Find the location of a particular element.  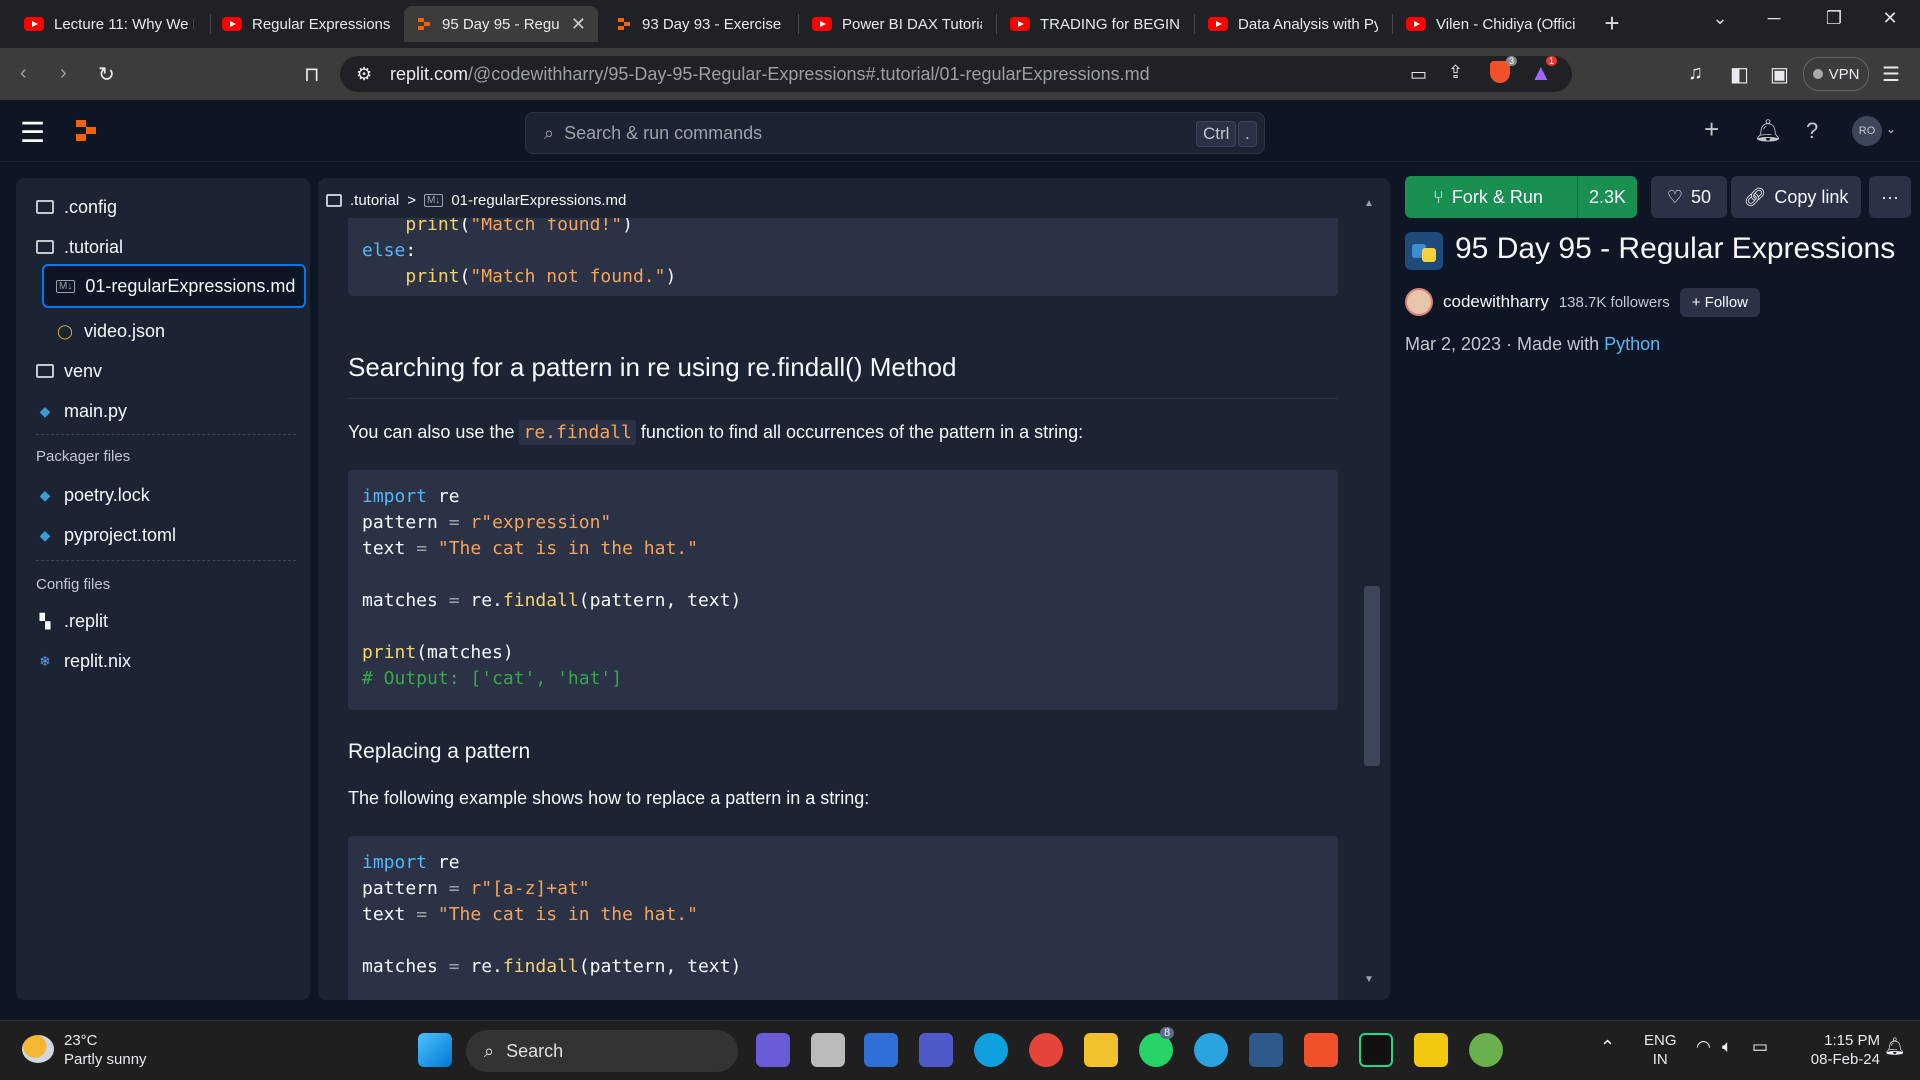

forward-icon: › is located at coordinates (63, 73).